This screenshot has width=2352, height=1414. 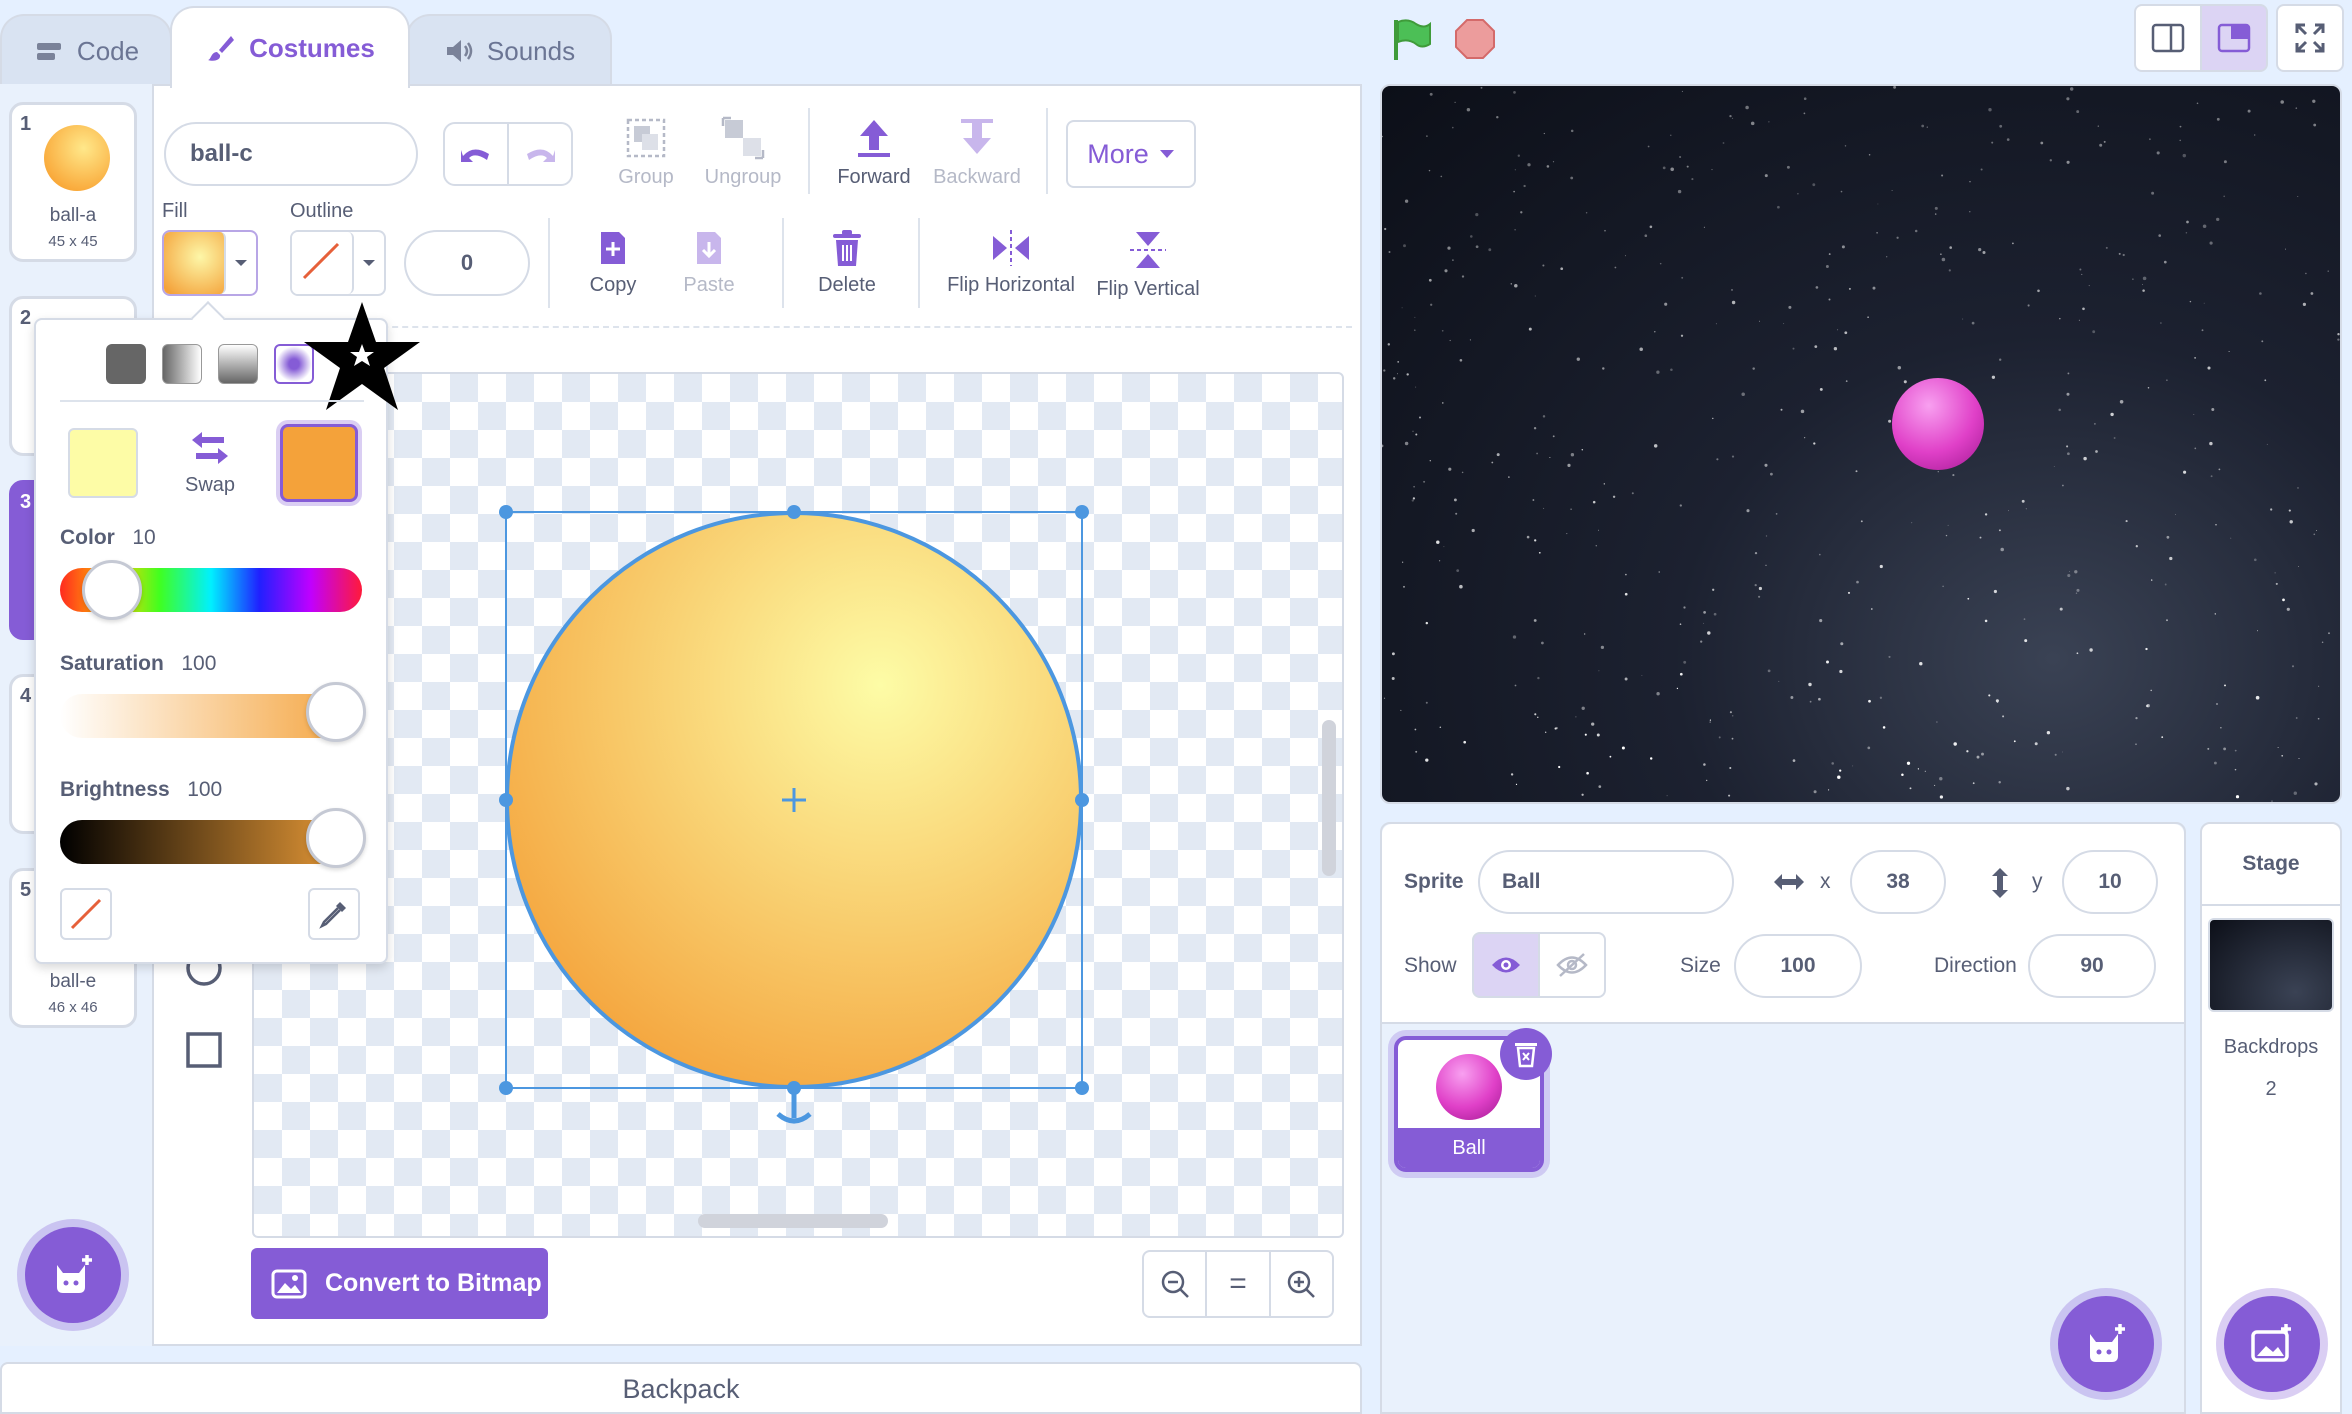 What do you see at coordinates (399, 1283) in the screenshot?
I see `convert-to-bitmap-button: Convert to Bitmap` at bounding box center [399, 1283].